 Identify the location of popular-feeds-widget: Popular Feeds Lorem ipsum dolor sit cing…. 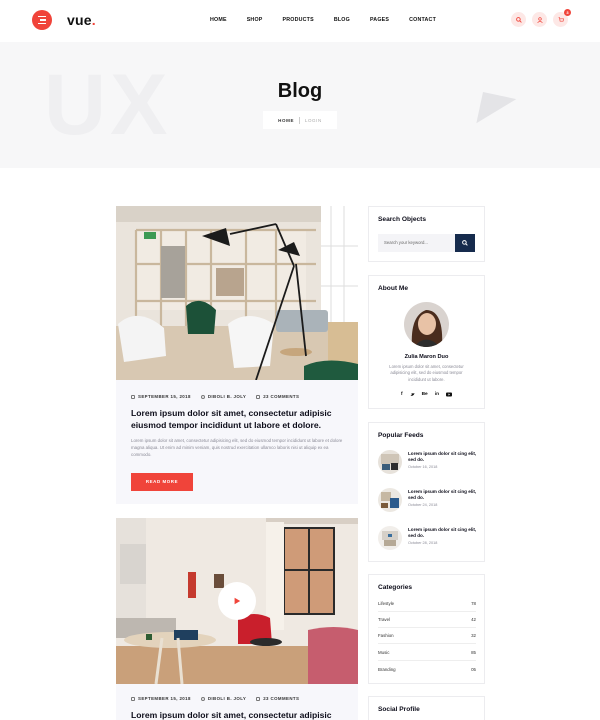
(426, 492).